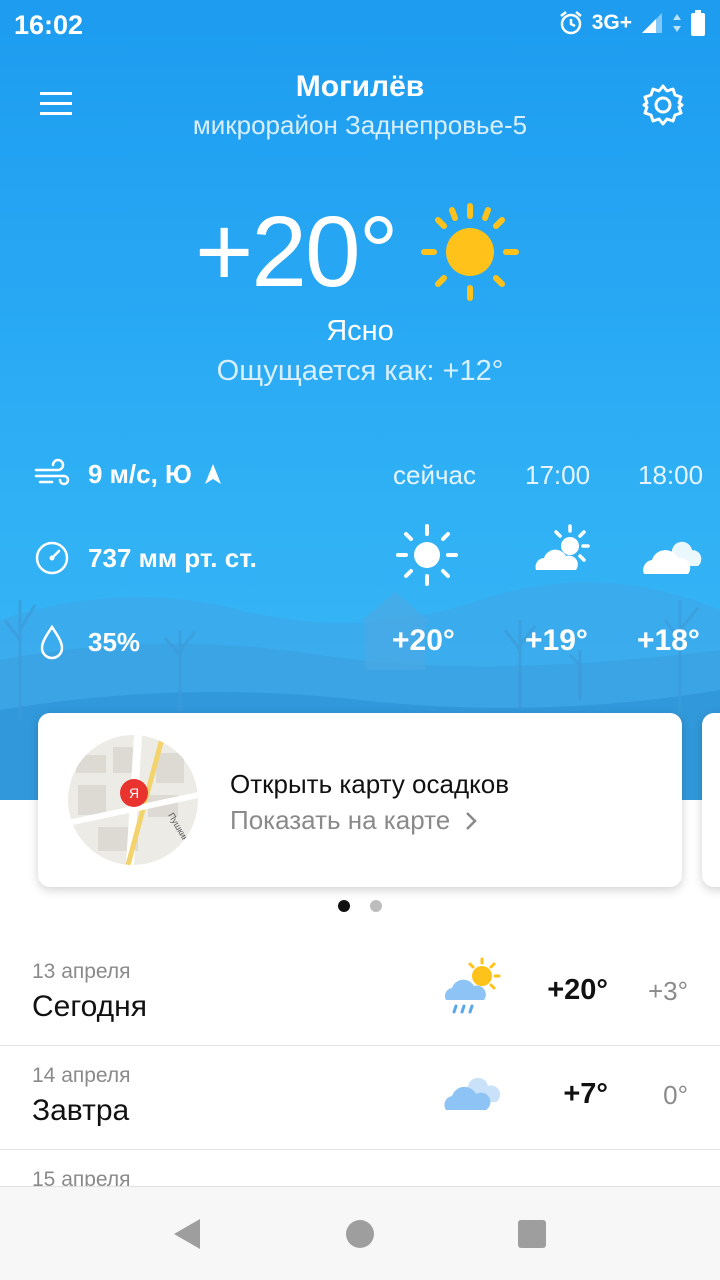  What do you see at coordinates (532, 1234) in the screenshot?
I see `recent-apps-icon` at bounding box center [532, 1234].